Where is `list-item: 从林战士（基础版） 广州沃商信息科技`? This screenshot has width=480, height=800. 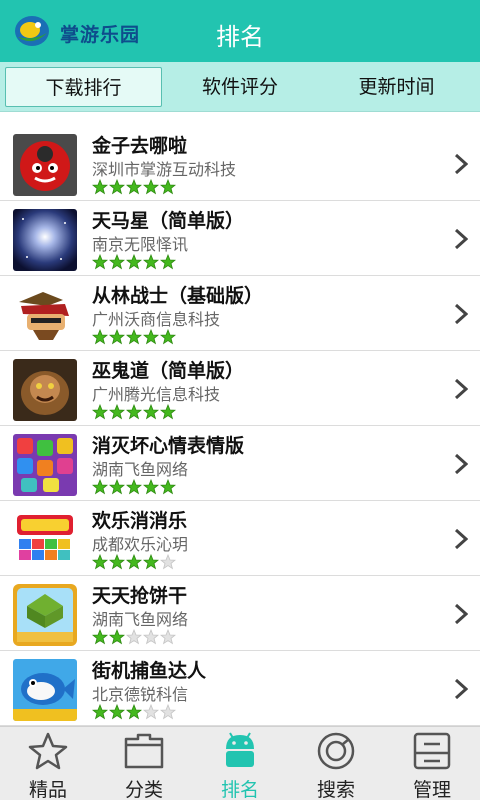 list-item: 从林战士（基础版） 广州沃商信息科技 is located at coordinates (240, 313).